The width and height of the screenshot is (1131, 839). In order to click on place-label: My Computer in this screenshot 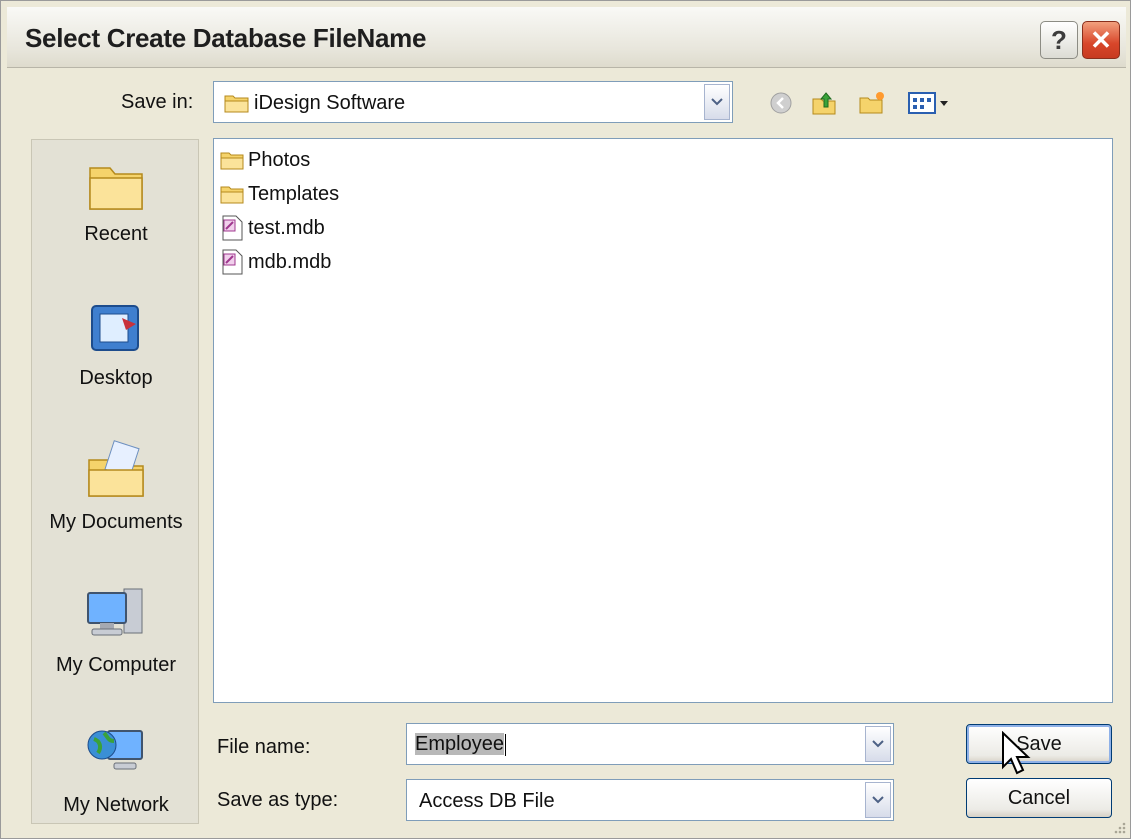, I will do `click(116, 665)`.